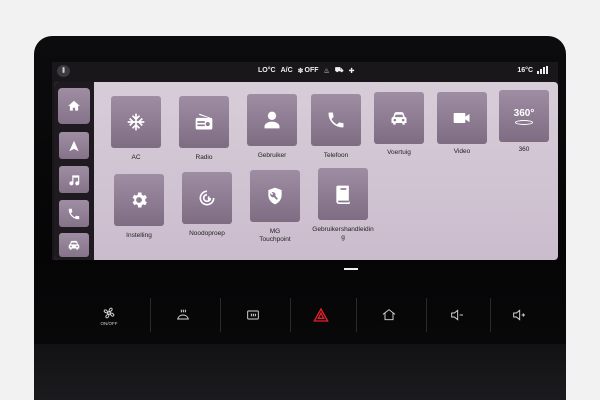 The image size is (600, 400). Describe the element at coordinates (524, 149) in the screenshot. I see `app-360-label: 360` at that location.